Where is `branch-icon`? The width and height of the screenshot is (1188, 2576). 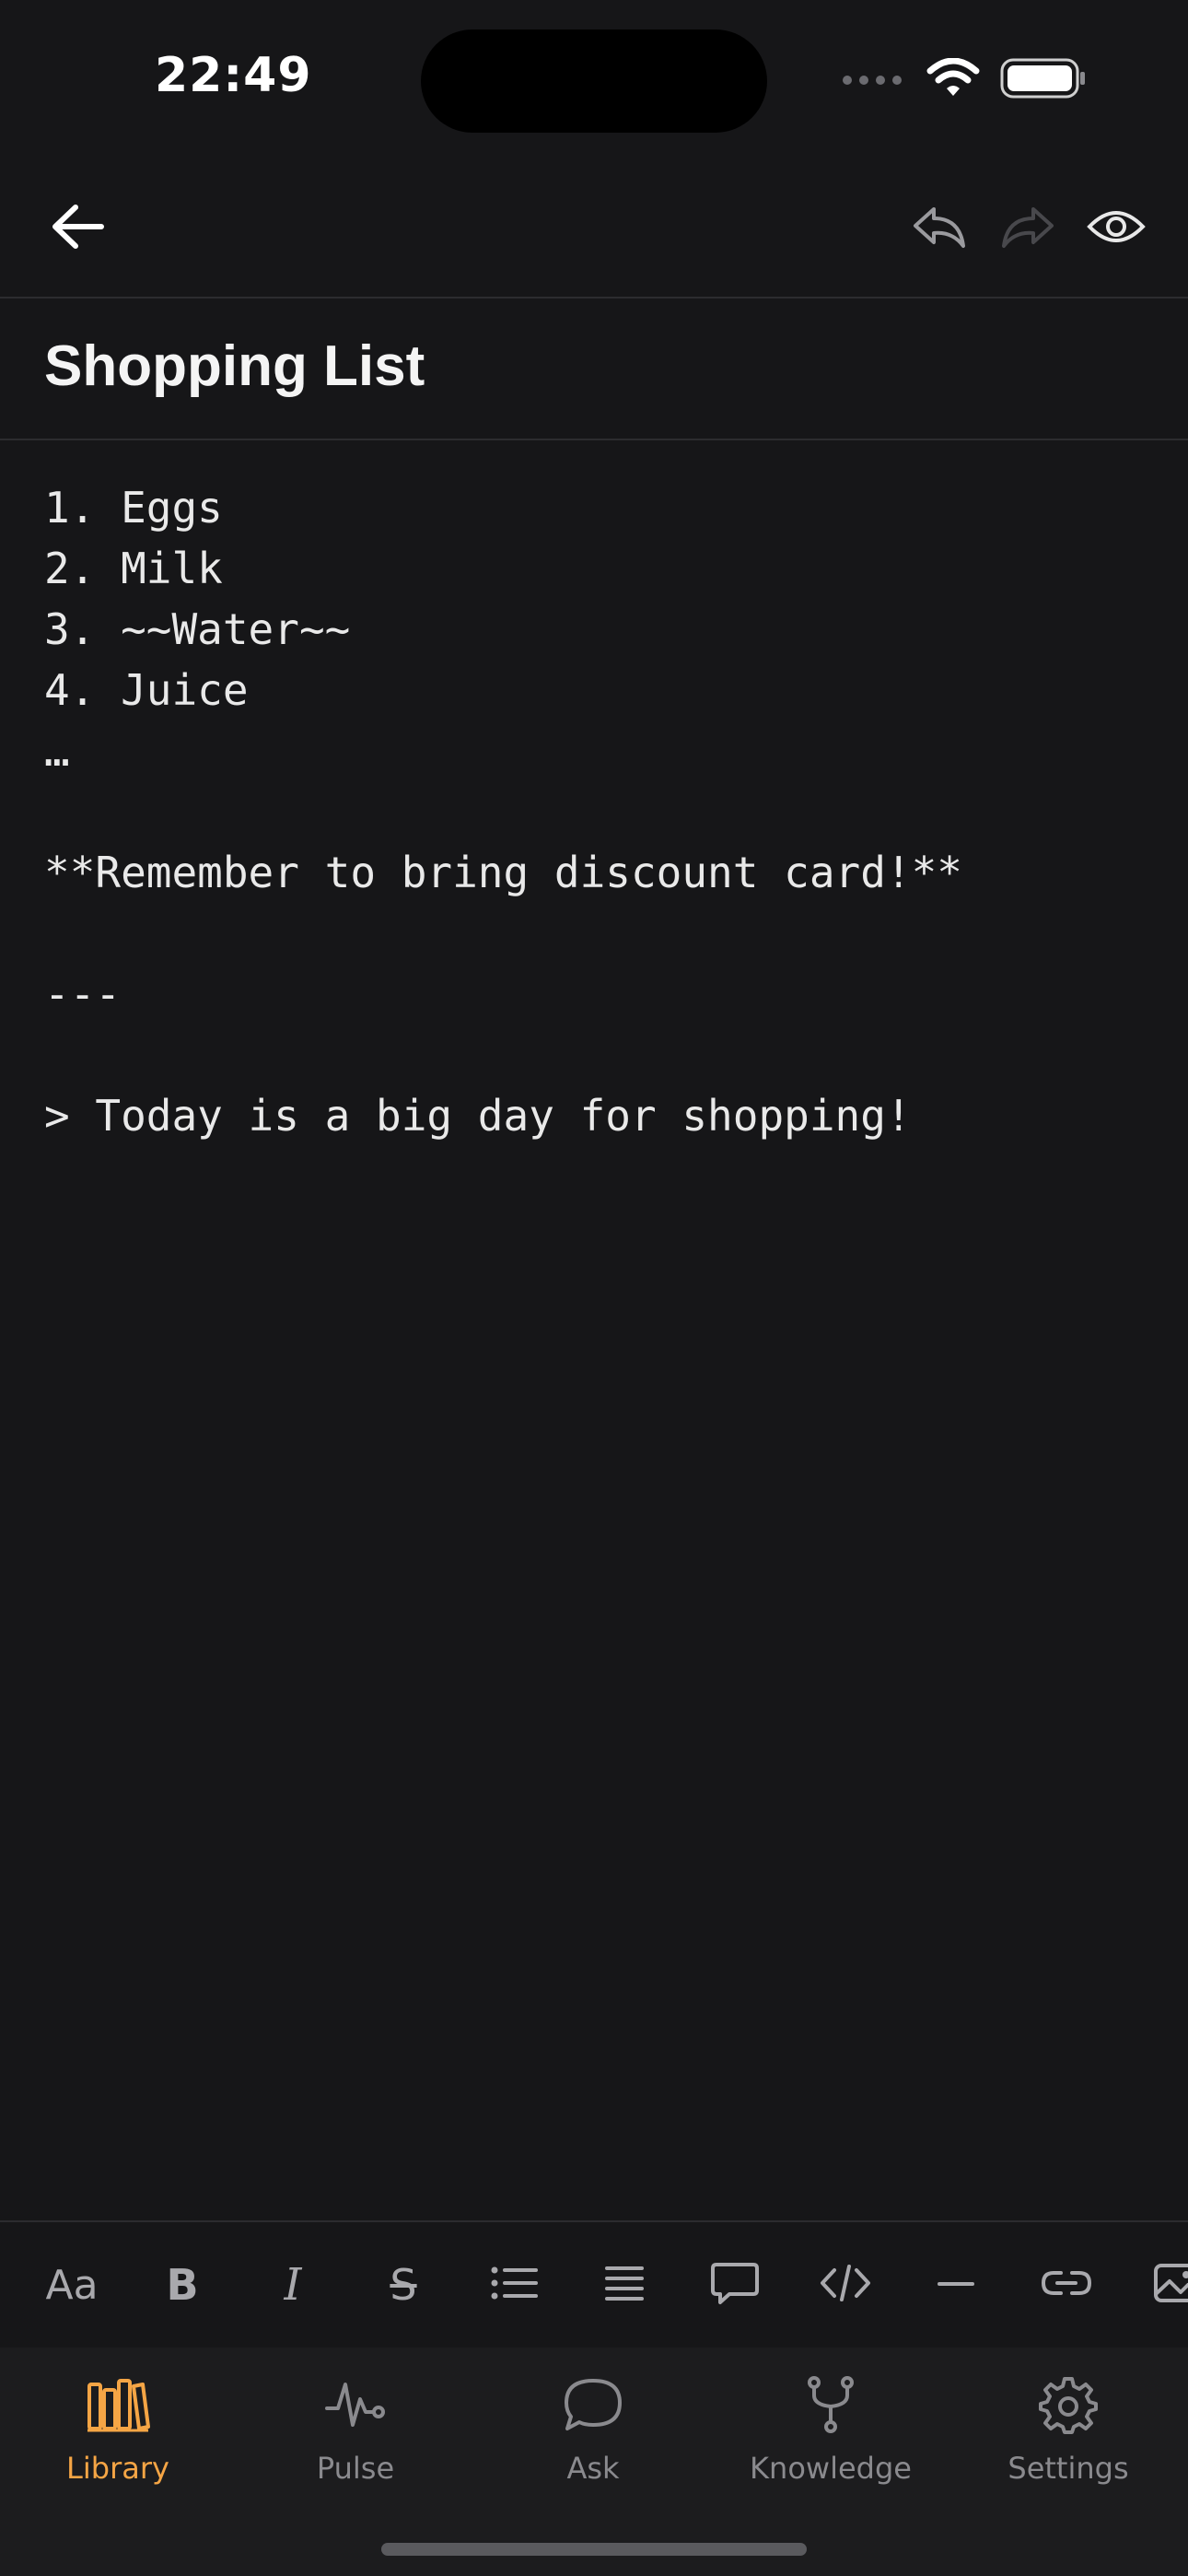
branch-icon is located at coordinates (831, 2404).